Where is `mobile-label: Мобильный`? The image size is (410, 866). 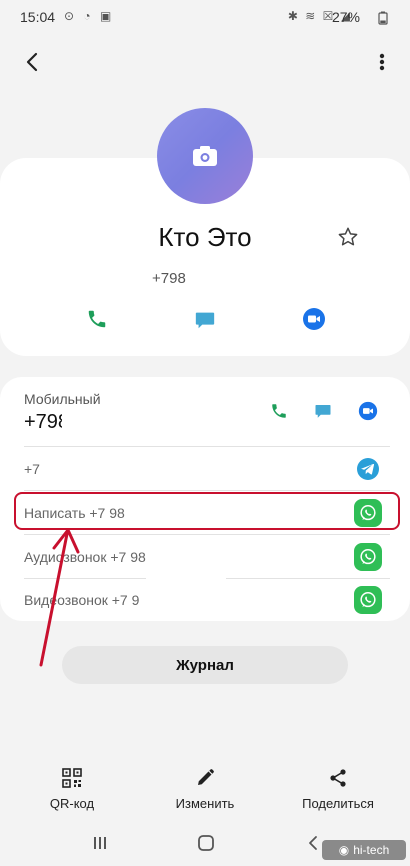
mobile-label: Мобильный is located at coordinates (62, 399).